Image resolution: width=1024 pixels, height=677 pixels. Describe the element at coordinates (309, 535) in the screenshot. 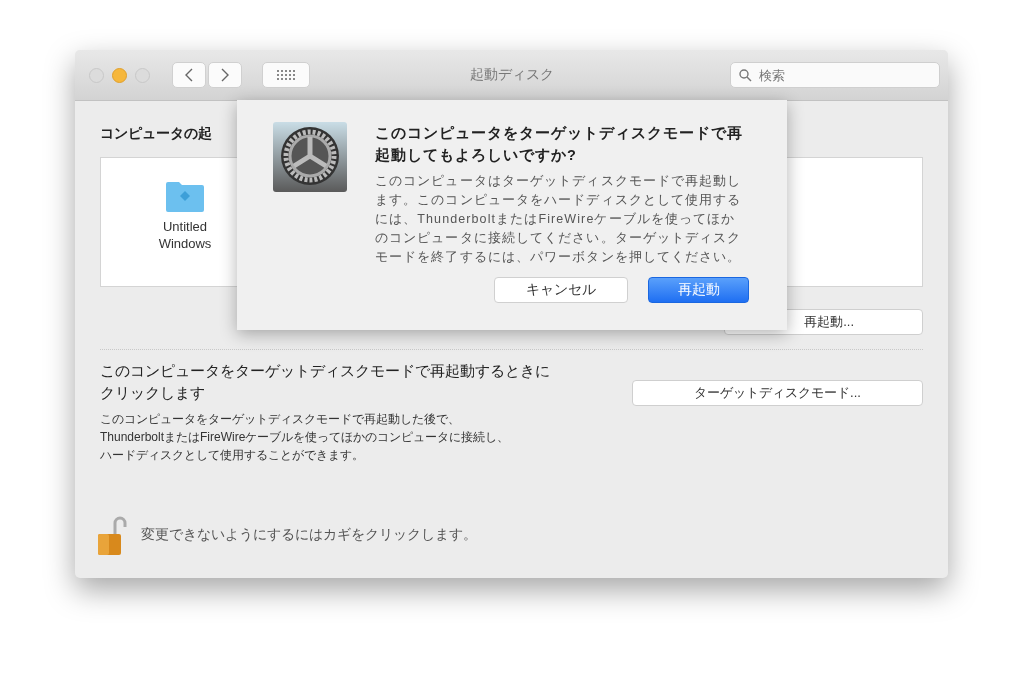

I see `lock-hint: 変更できないようにするにはカギをクリックします。` at that location.